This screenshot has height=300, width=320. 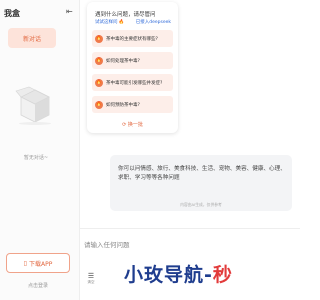 I want to click on brand-title: 我盒, so click(x=12, y=13).